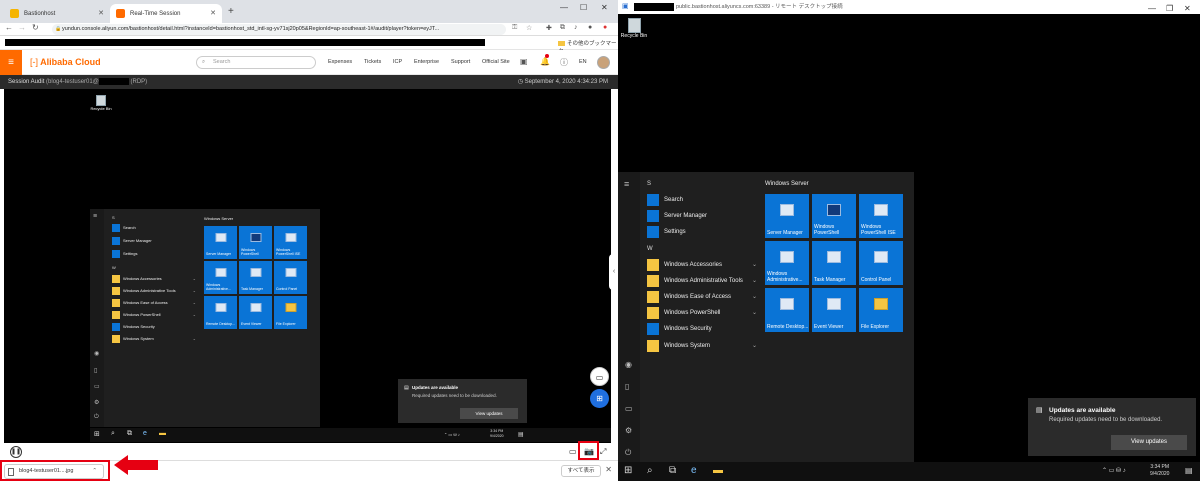 This screenshot has width=1200, height=481. What do you see at coordinates (562, 28) in the screenshot?
I see `puzzle-icon: ⧉` at bounding box center [562, 28].